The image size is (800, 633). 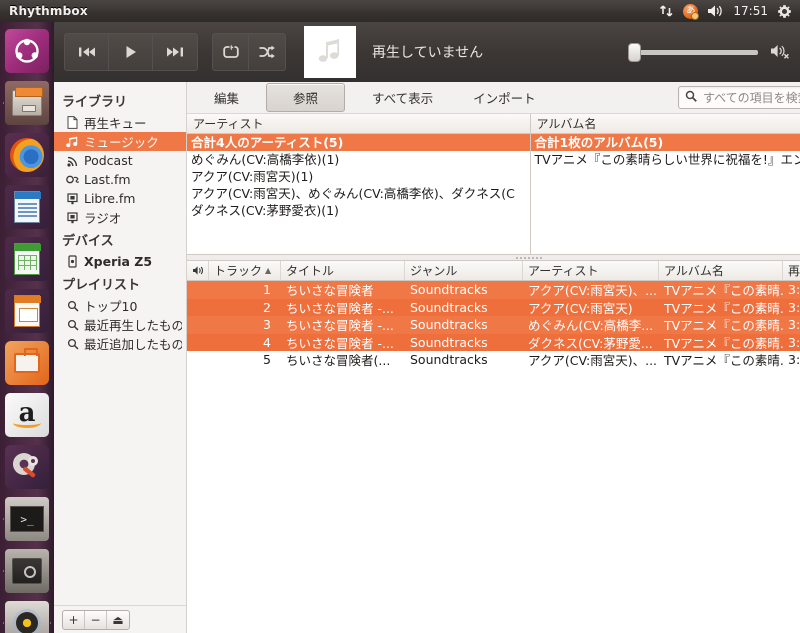 I want to click on artist-row: アクア(CV:雨宮天)(1), so click(x=358, y=176).